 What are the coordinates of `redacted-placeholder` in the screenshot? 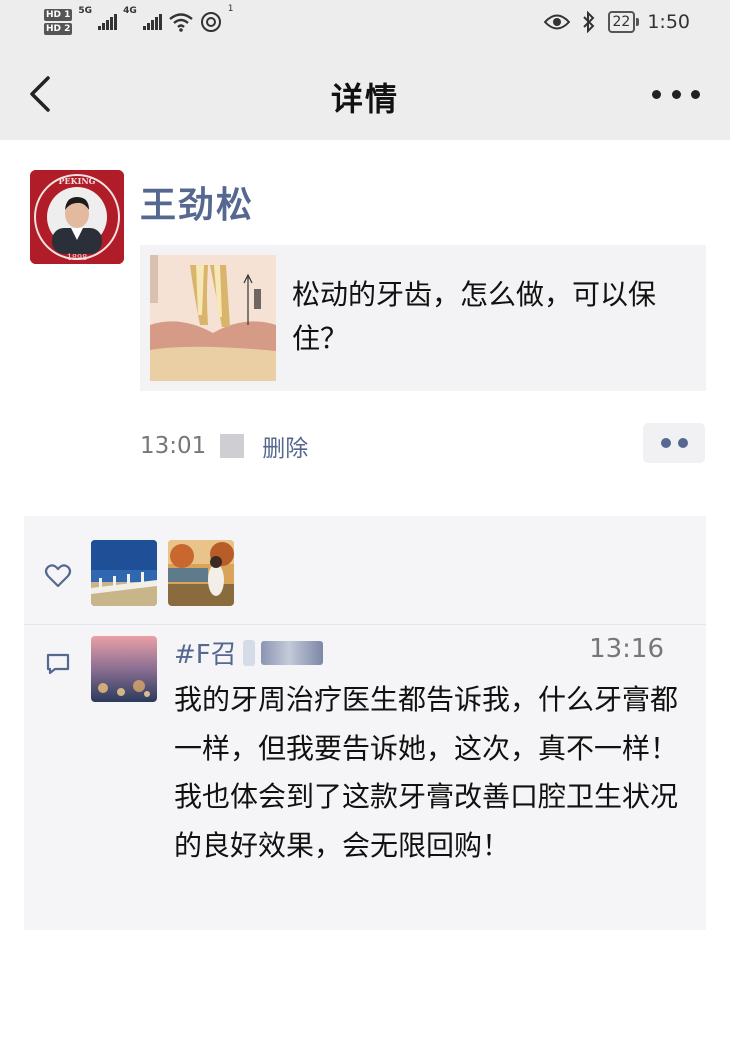 It's located at (232, 446).